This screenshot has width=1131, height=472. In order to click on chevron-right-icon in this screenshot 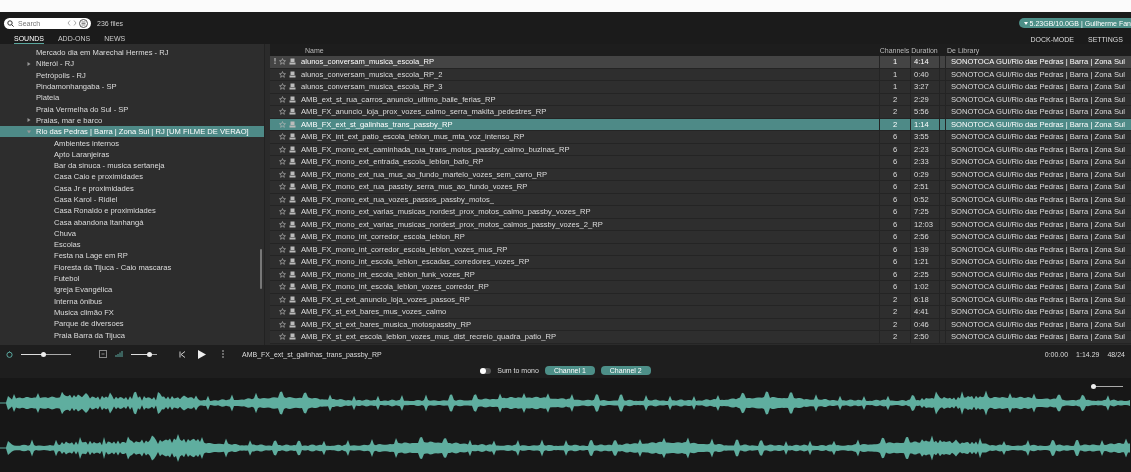, I will do `click(75, 23)`.